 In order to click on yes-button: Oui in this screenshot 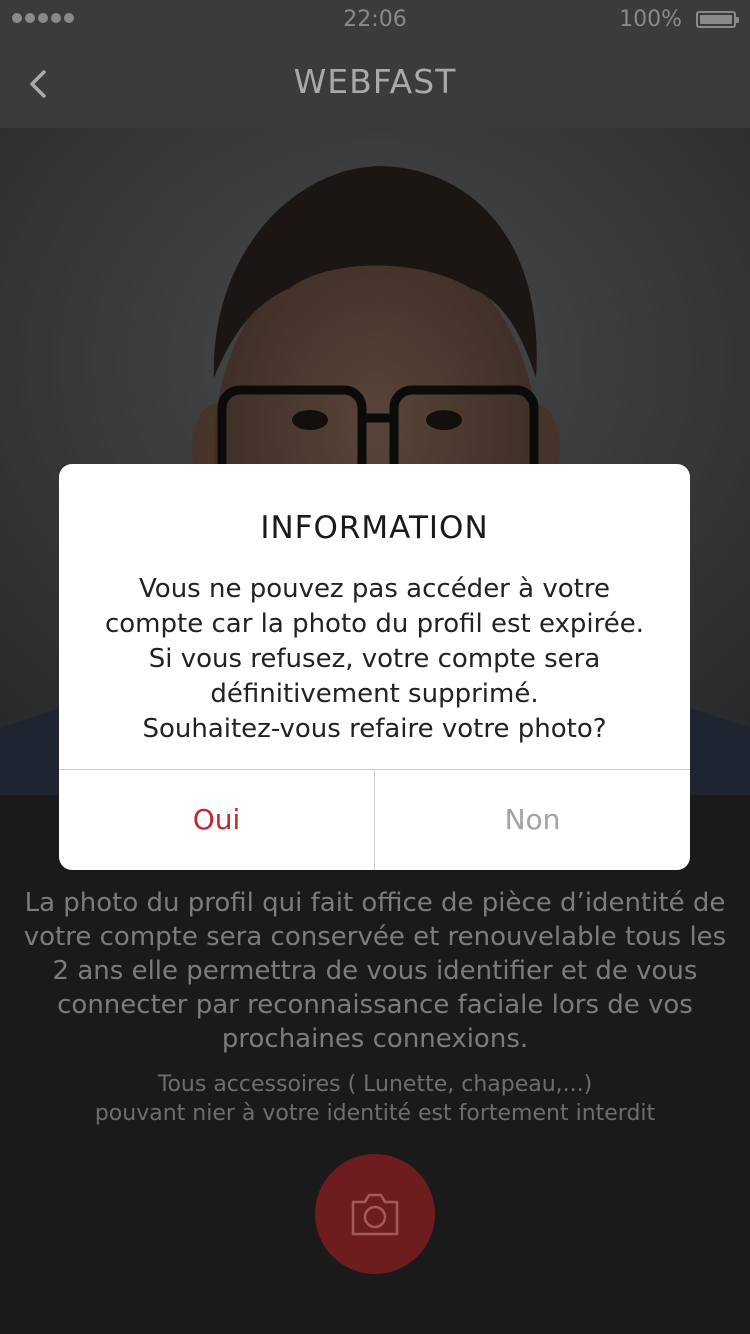, I will do `click(216, 820)`.